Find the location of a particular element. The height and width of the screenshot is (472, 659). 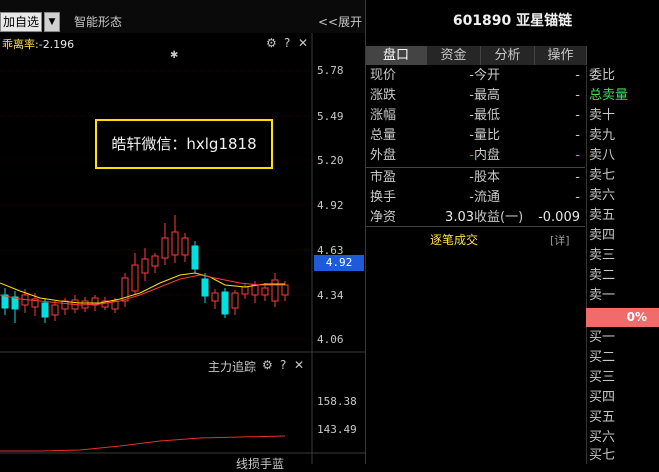

stock-name: 亚星锚链 is located at coordinates (544, 21).